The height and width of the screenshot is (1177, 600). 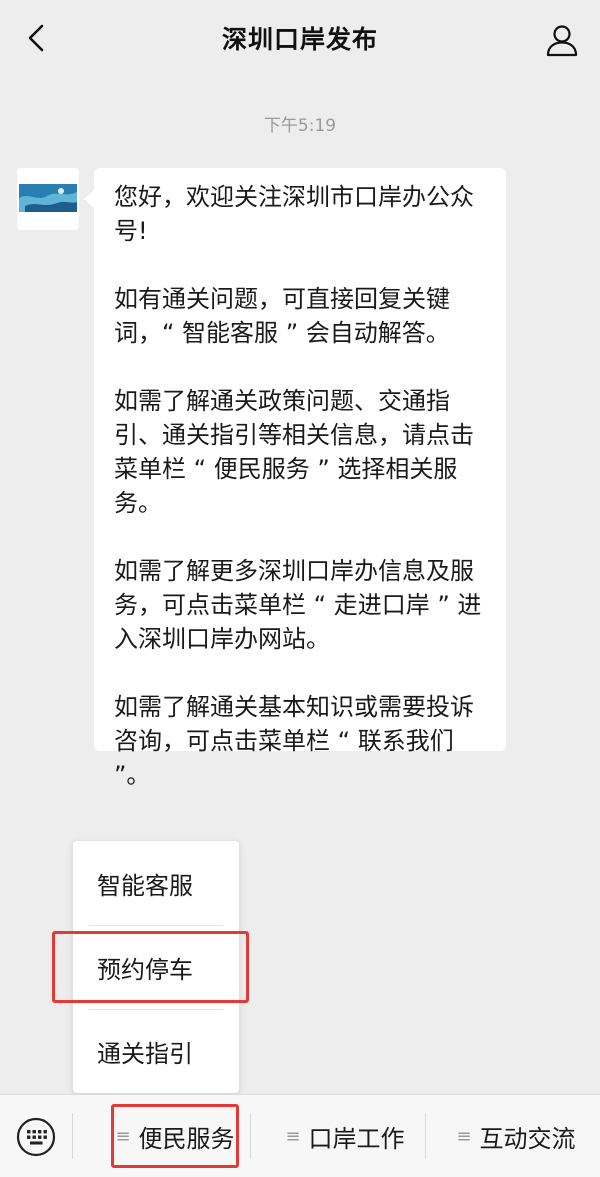 I want to click on message-paragraph: 您好，欢迎关注深圳市口岸办公众号!, so click(x=294, y=214).